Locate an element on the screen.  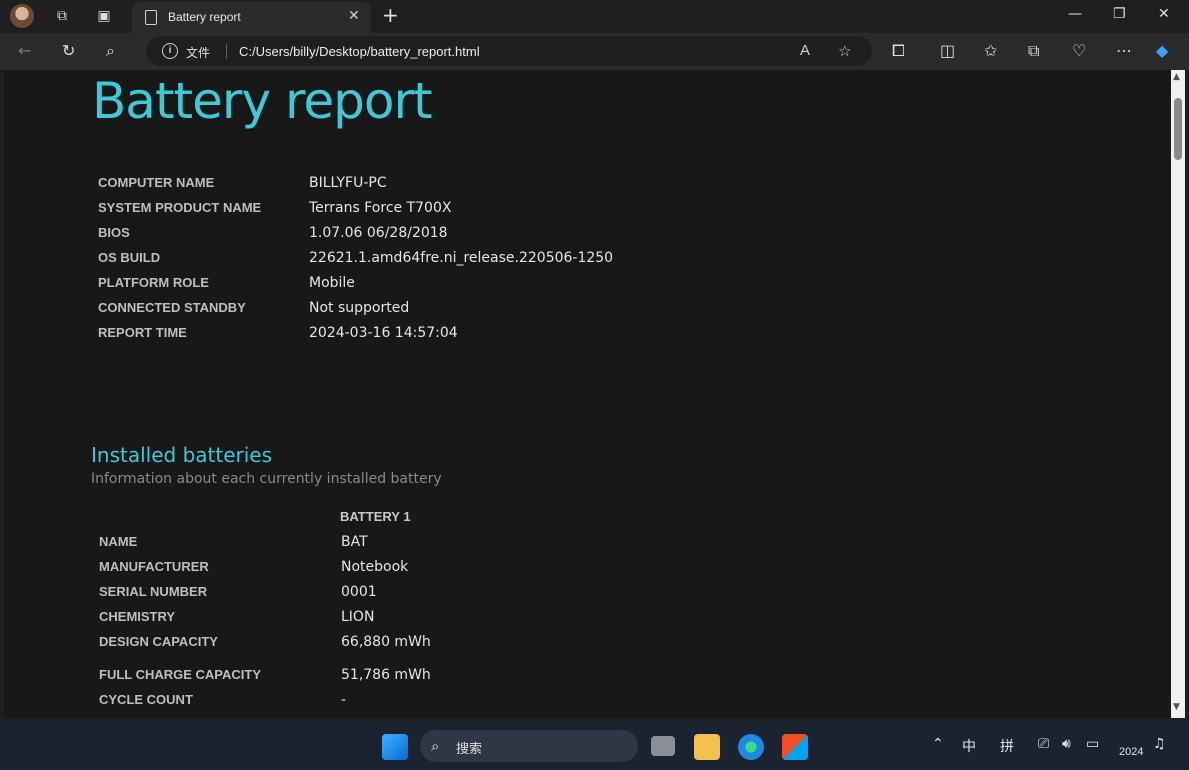
scroll-up-icon: ▲ is located at coordinates (1176, 77).